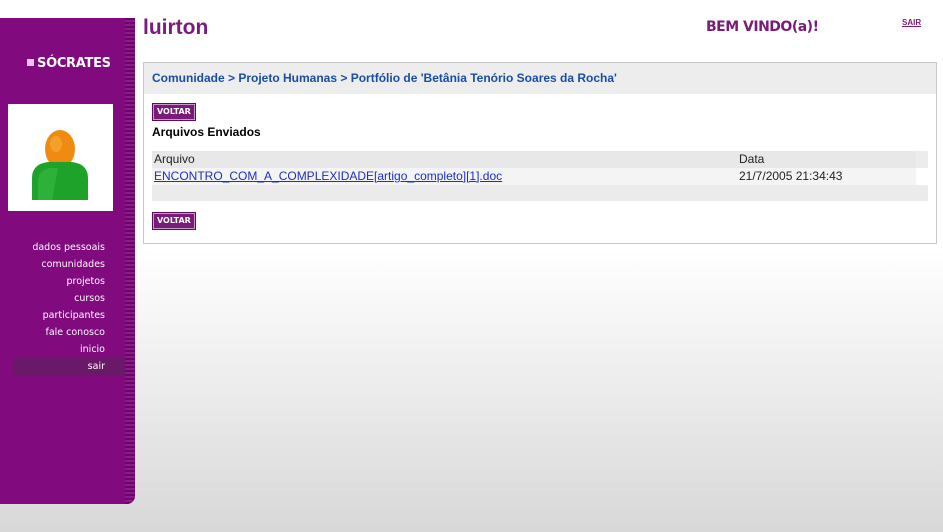  What do you see at coordinates (540, 159) in the screenshot?
I see `table-header: Arquivo Data` at bounding box center [540, 159].